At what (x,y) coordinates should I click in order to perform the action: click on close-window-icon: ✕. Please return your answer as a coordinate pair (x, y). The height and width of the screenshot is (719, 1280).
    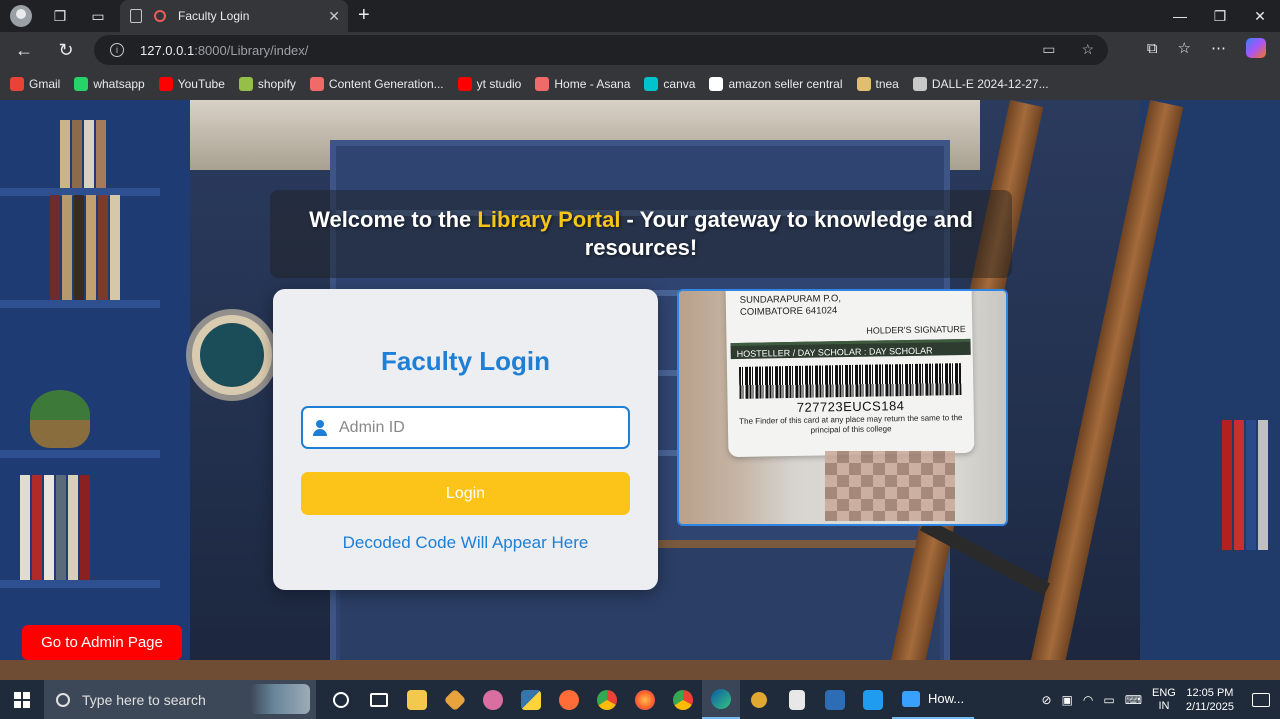
    Looking at the image, I should click on (1260, 16).